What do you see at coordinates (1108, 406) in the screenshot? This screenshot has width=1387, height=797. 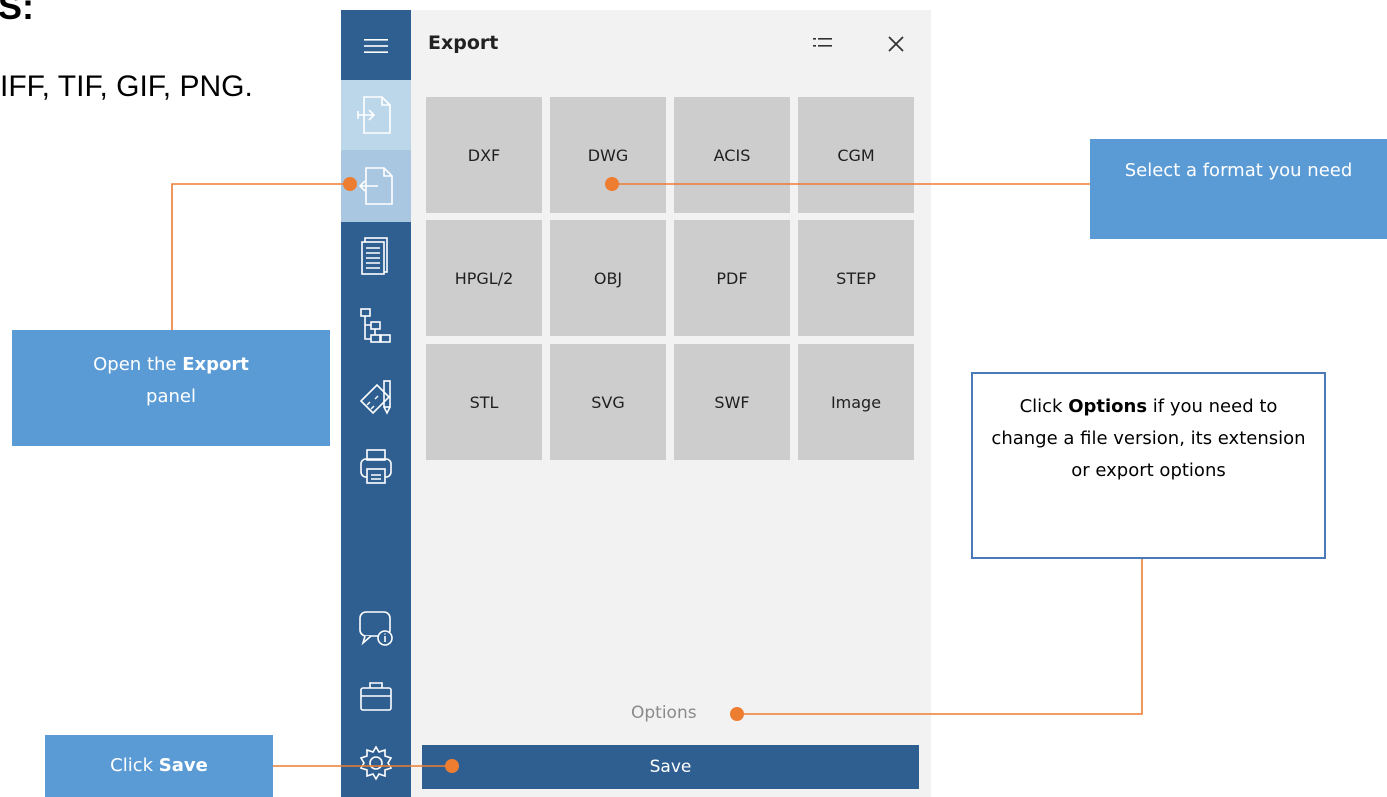 I see `callout-options-bold: Options` at bounding box center [1108, 406].